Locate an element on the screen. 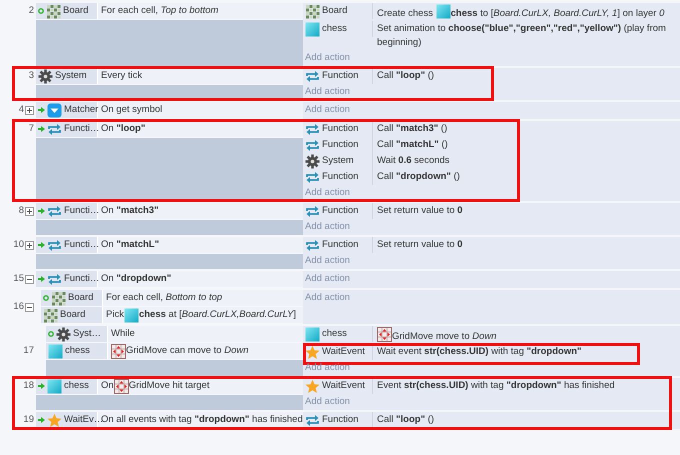  condition-text: Pick is located at coordinates (115, 315).